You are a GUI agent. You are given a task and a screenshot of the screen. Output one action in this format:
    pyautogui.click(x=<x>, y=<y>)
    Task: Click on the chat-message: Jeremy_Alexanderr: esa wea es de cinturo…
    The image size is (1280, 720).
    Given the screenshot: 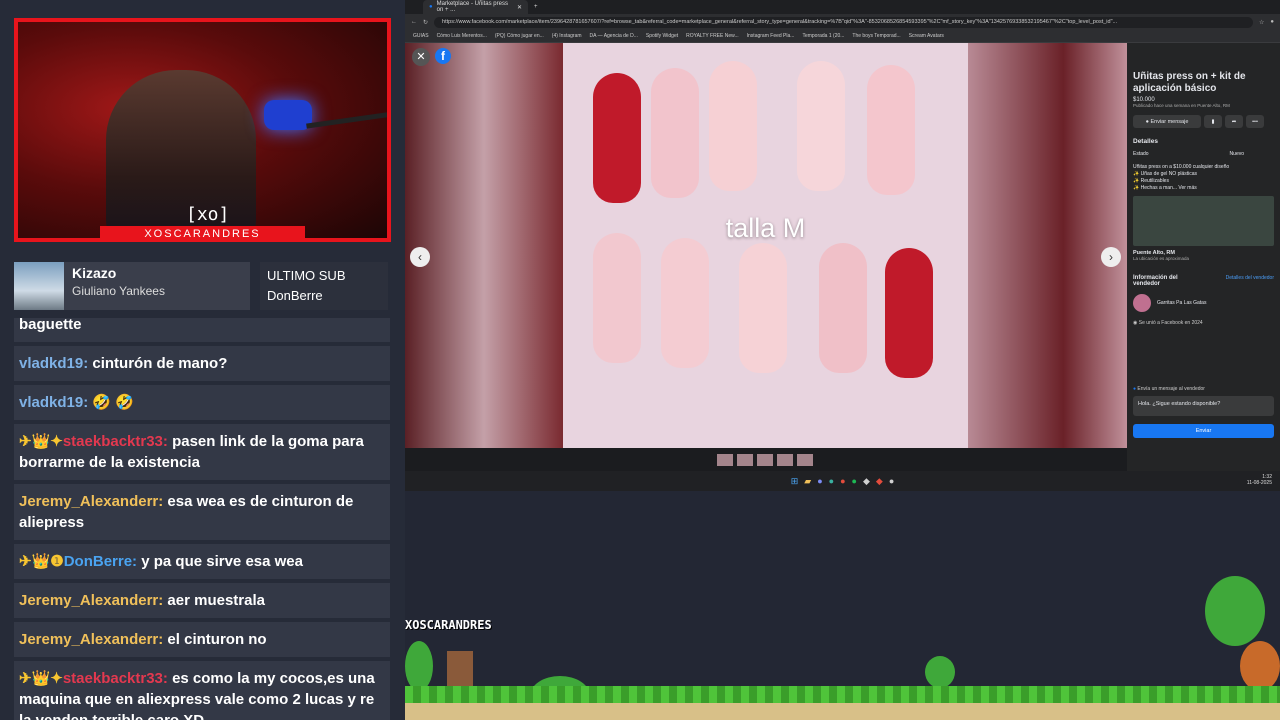 What is the action you would take?
    pyautogui.click(x=202, y=512)
    